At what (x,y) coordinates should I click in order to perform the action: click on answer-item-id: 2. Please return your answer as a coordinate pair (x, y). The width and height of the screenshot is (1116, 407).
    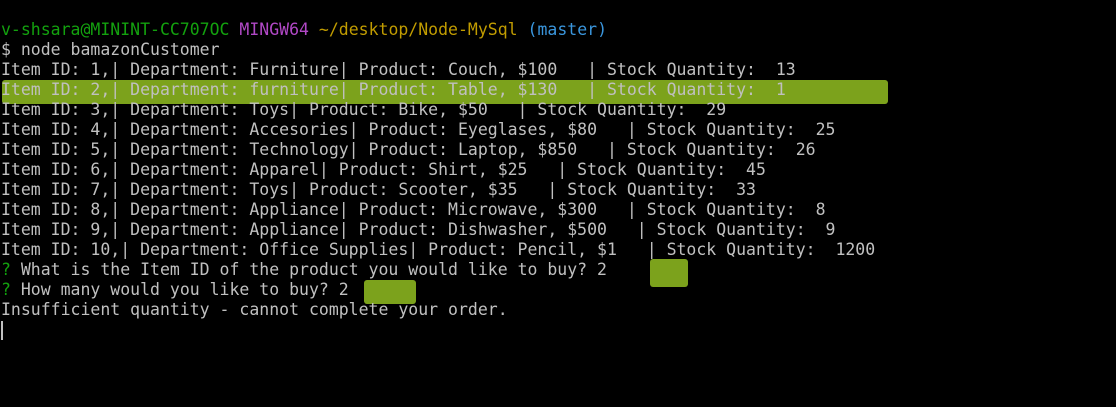
    Looking at the image, I should click on (602, 269).